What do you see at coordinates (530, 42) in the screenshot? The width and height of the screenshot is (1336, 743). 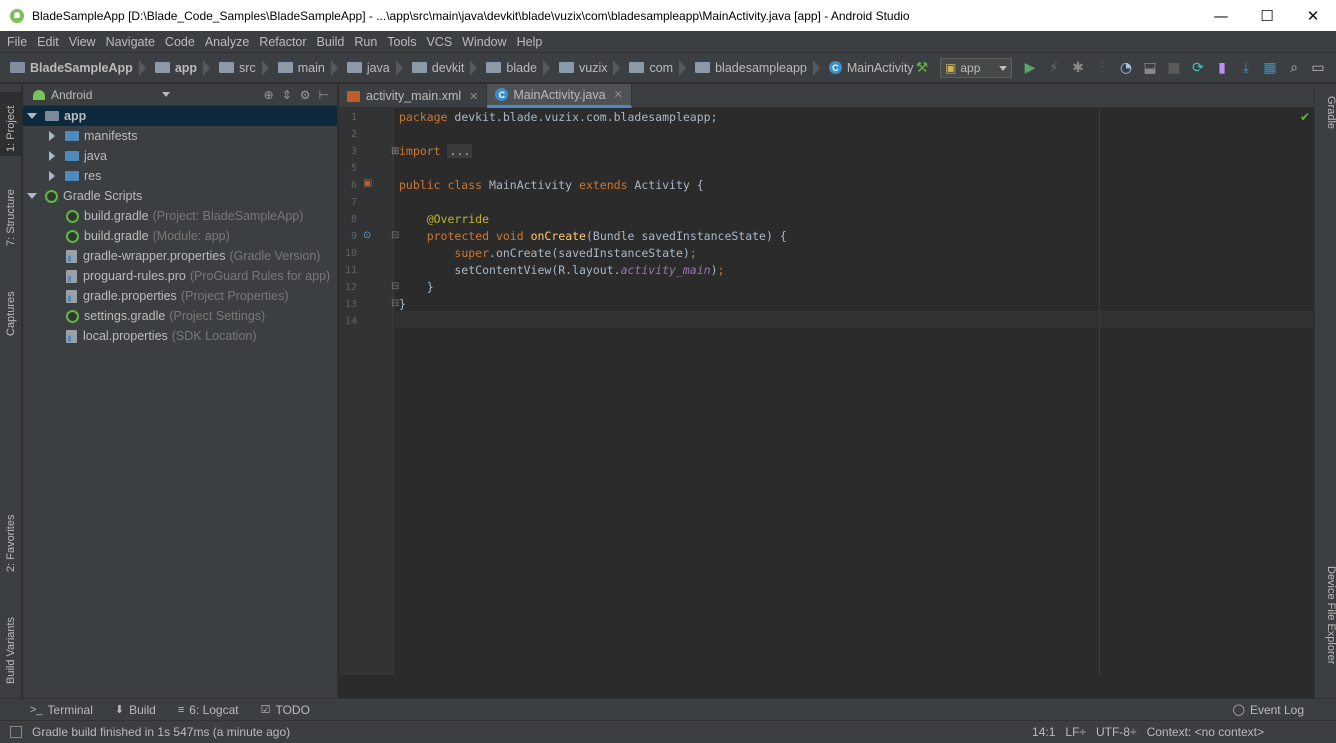 I see `menu-help: Help` at bounding box center [530, 42].